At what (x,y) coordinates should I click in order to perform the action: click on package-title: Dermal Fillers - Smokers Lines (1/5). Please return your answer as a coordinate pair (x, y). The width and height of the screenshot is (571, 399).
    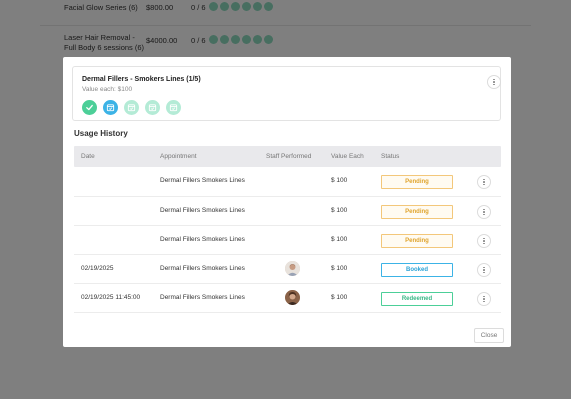
    Looking at the image, I should click on (141, 79).